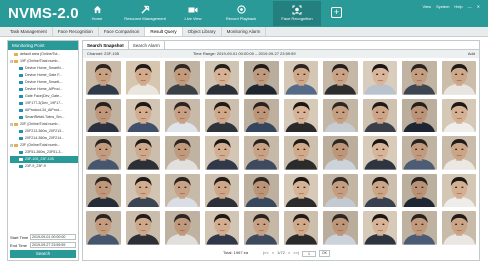 This screenshot has width=488, height=269. I want to click on last-page-button: >>|, so click(296, 253).